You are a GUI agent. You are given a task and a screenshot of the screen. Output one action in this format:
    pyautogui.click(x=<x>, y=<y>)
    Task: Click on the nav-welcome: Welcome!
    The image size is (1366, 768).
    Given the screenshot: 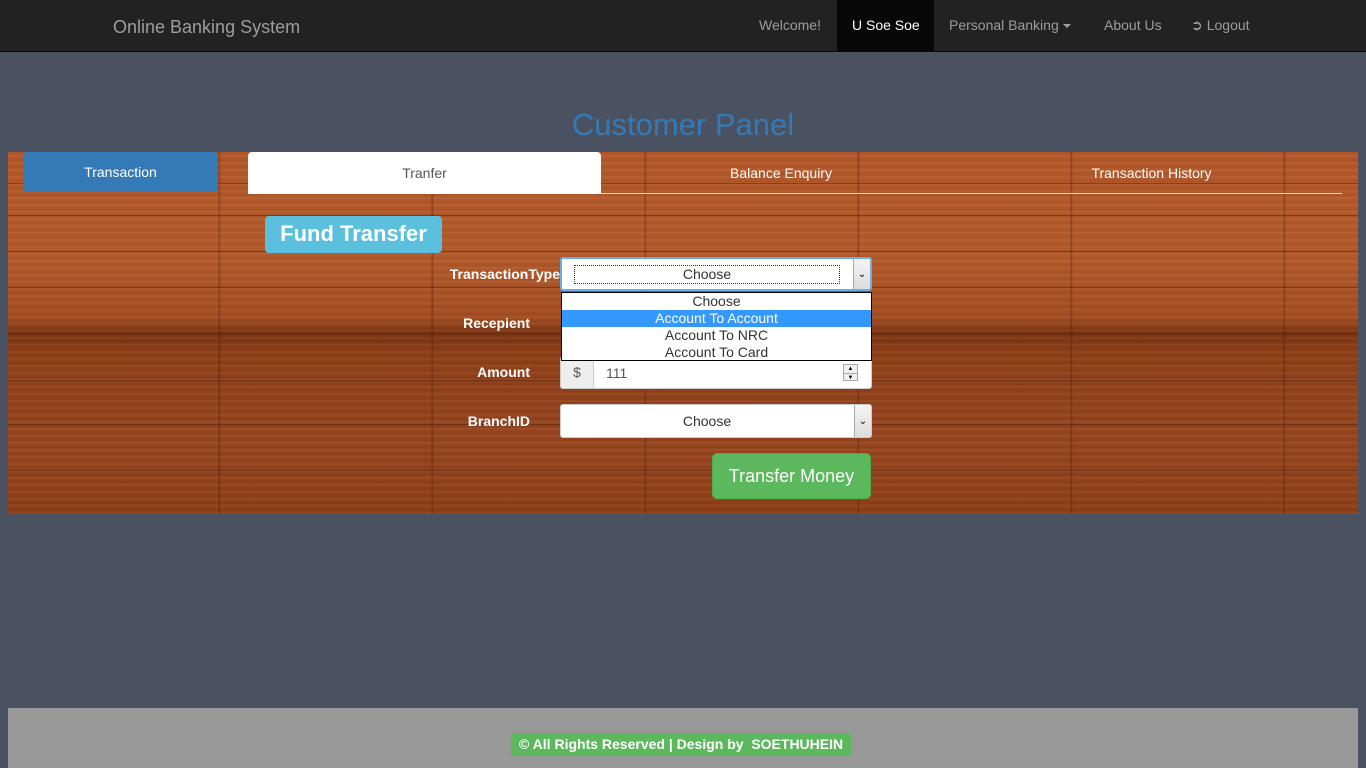 What is the action you would take?
    pyautogui.click(x=790, y=25)
    